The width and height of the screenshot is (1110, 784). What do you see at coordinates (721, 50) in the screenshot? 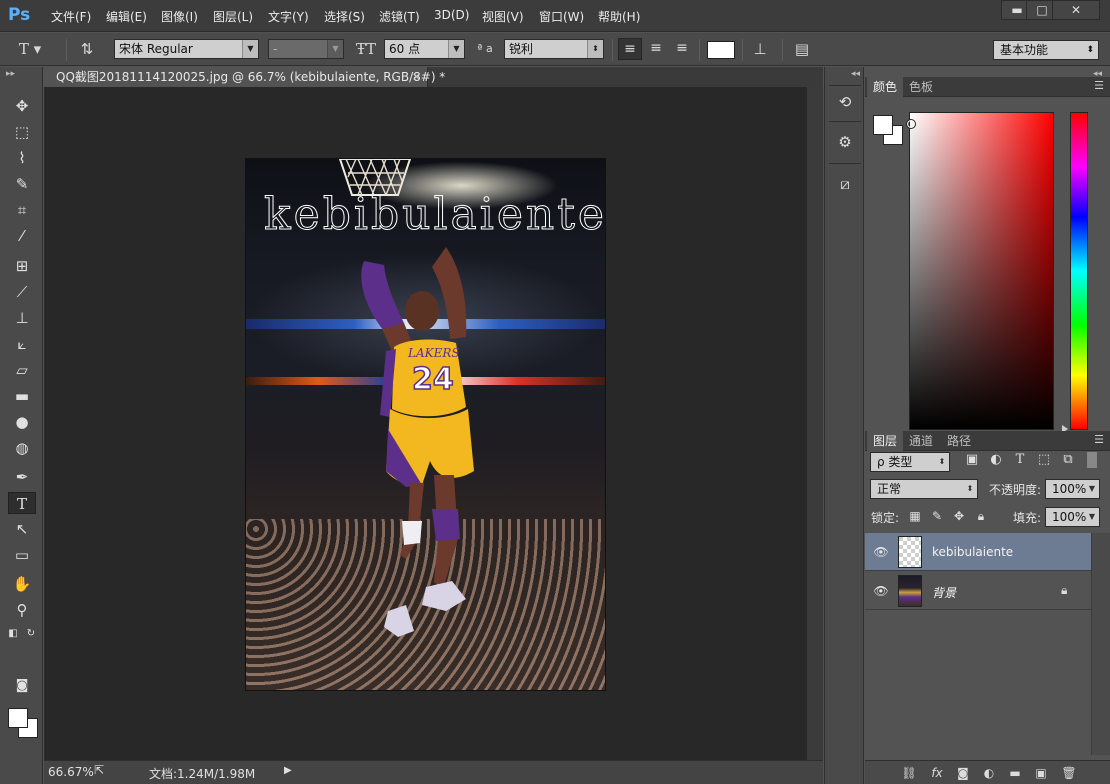
I see `text-color-swatch` at bounding box center [721, 50].